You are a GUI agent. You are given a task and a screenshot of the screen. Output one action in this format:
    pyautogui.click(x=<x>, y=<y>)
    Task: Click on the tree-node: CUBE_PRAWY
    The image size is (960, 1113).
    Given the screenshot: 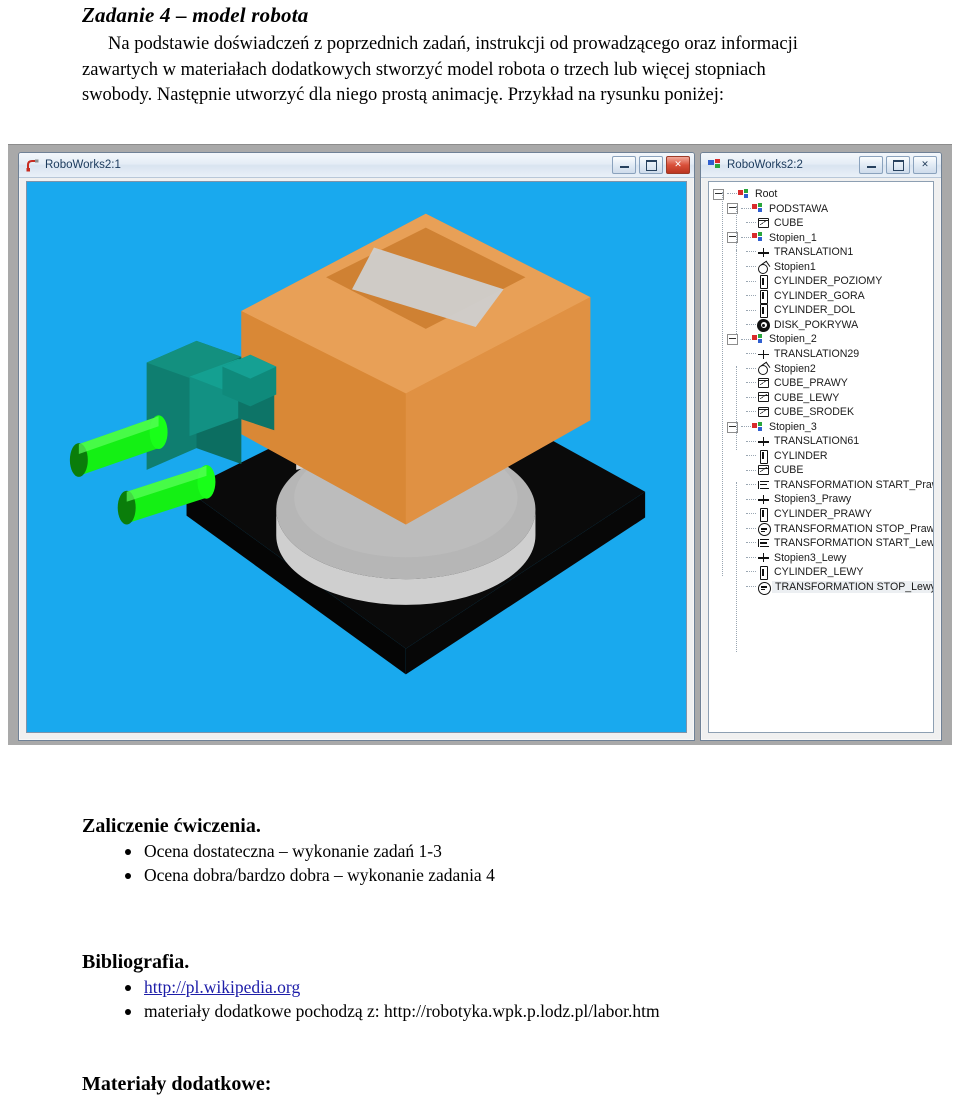 What is the action you would take?
    pyautogui.click(x=823, y=383)
    